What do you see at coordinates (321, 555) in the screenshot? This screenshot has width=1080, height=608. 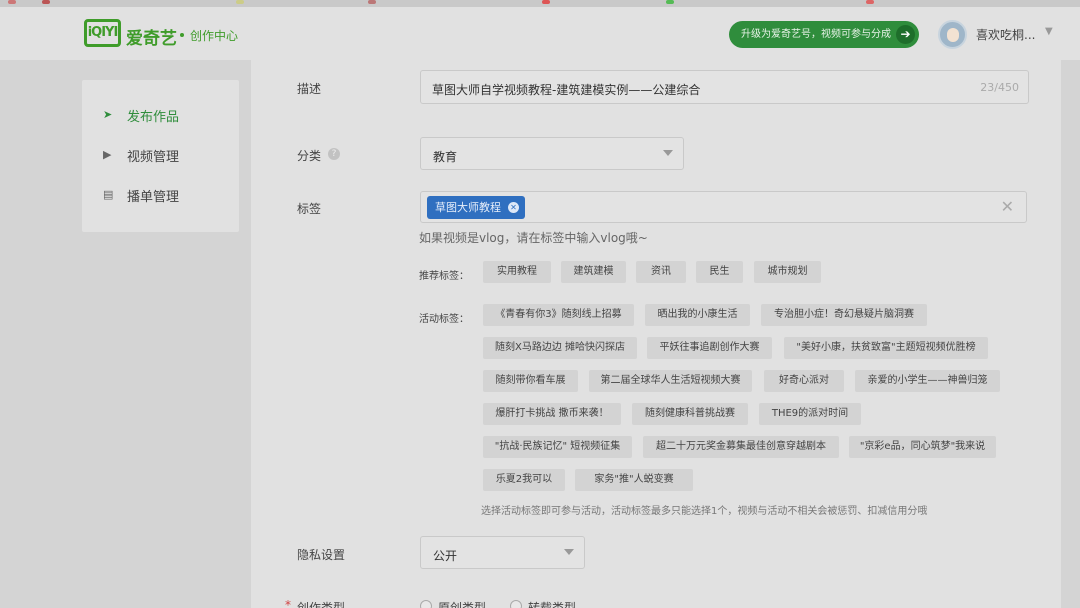 I see `privacy-label: 隐私设置` at bounding box center [321, 555].